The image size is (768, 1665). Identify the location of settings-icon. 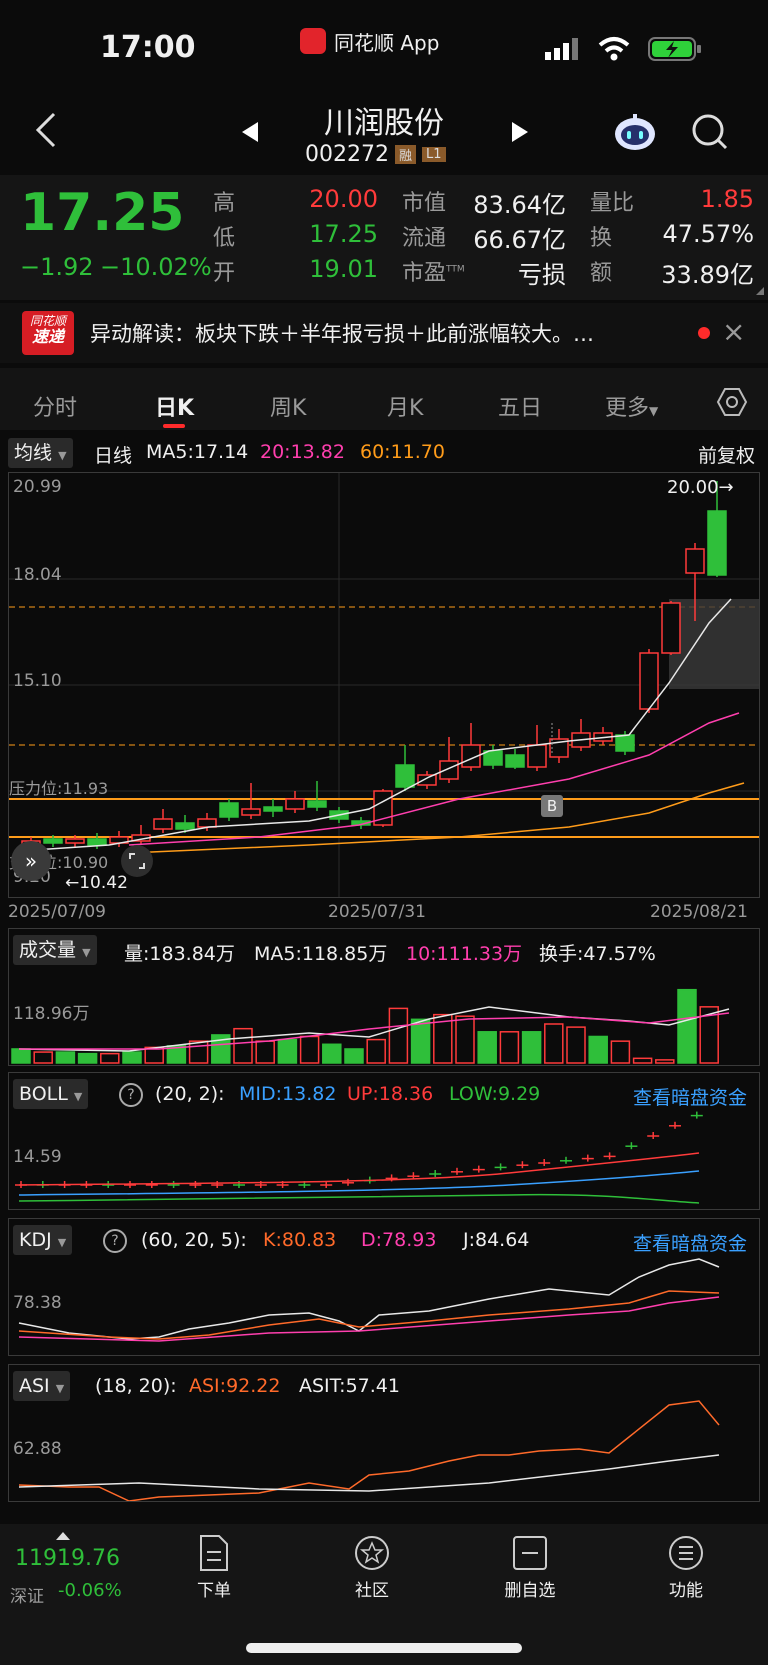
(732, 402).